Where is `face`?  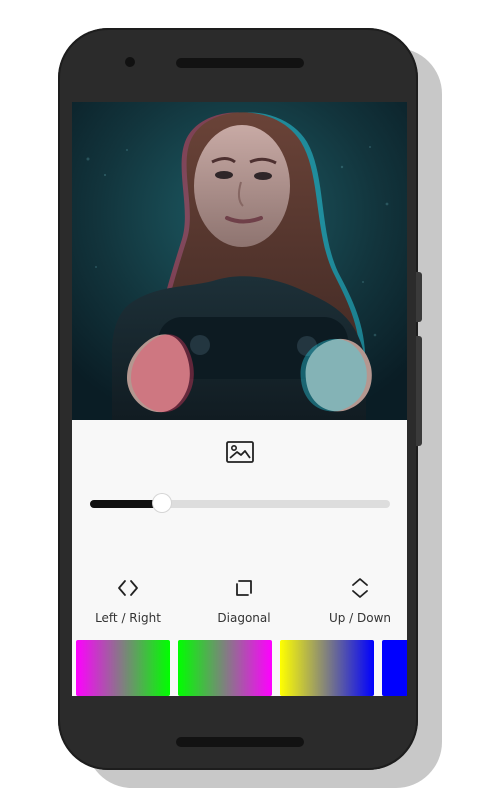 face is located at coordinates (242, 186).